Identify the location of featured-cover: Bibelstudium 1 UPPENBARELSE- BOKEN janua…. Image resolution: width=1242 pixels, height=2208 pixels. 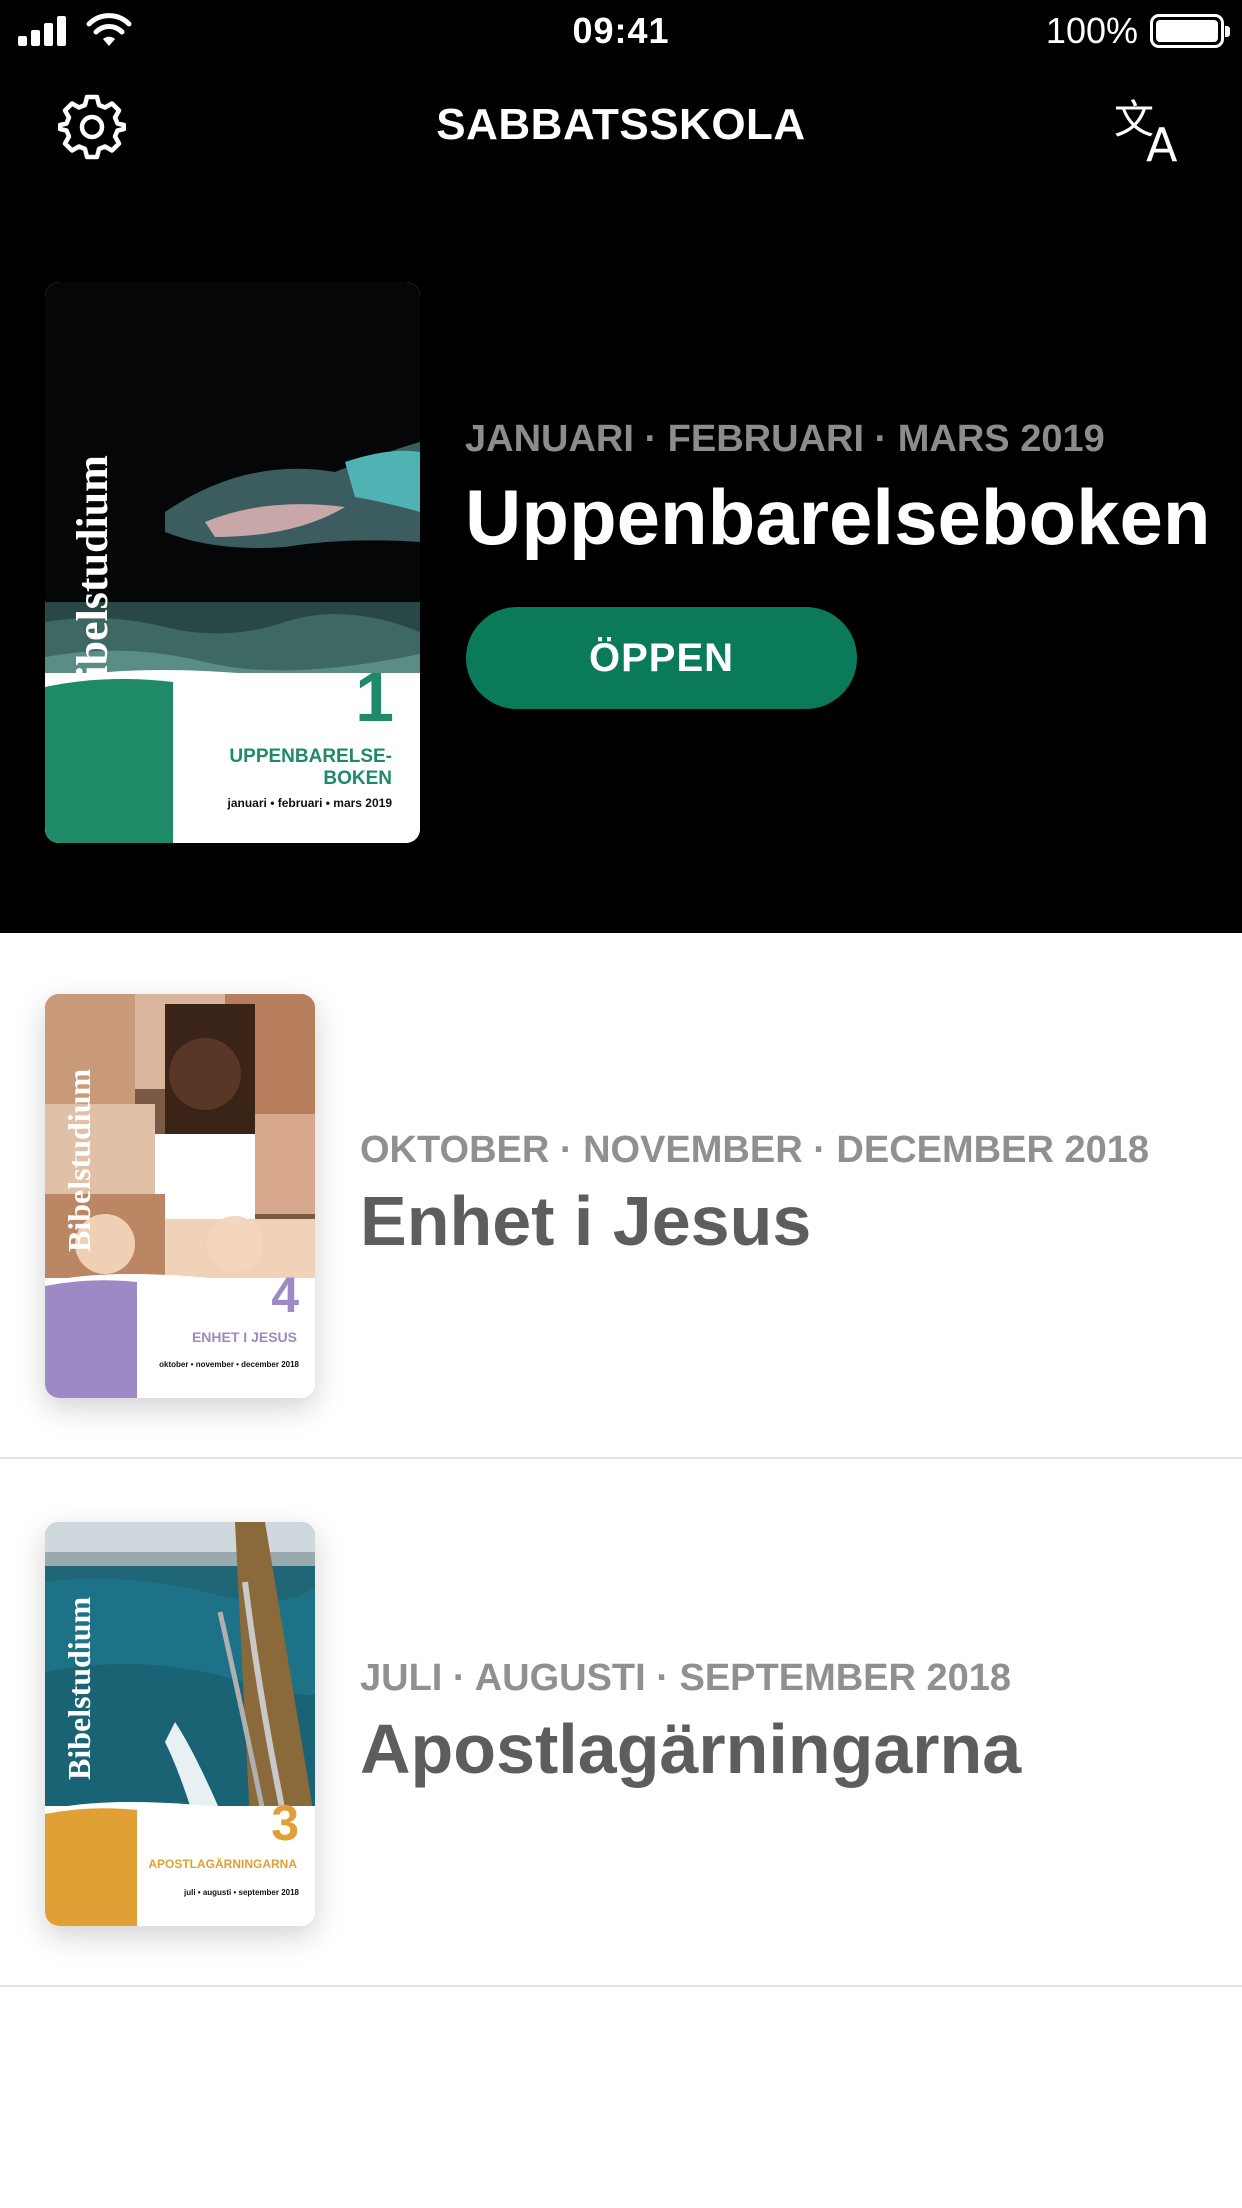
(232, 562).